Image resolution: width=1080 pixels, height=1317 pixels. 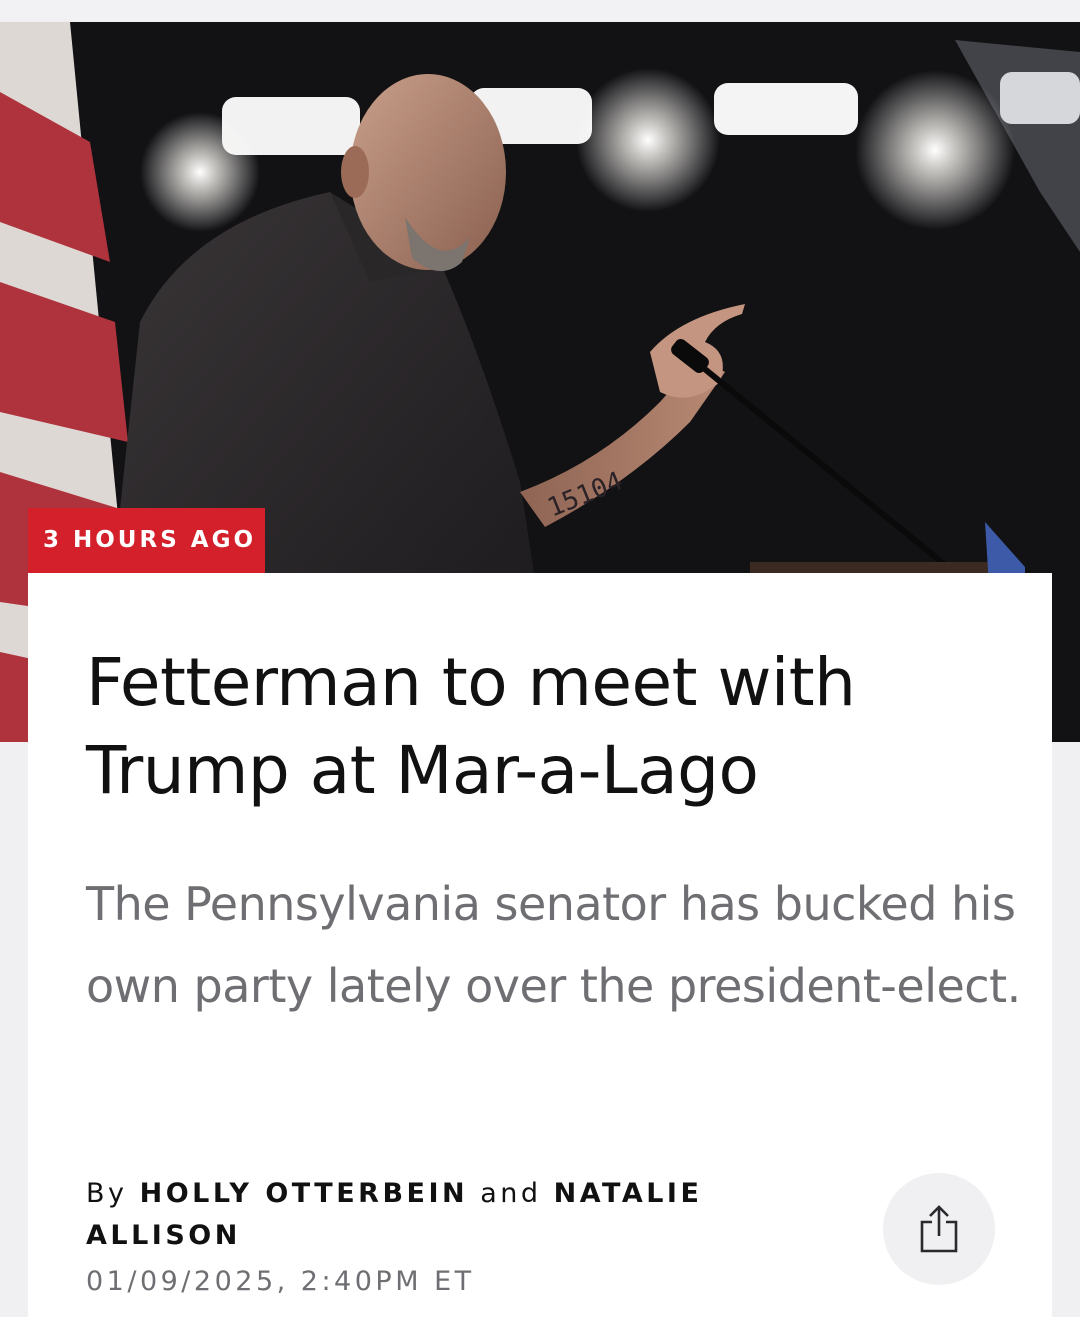 What do you see at coordinates (446, 1215) in the screenshot?
I see `byline: By HOLLY OTTERBEIN and NATALIE ALLISON` at bounding box center [446, 1215].